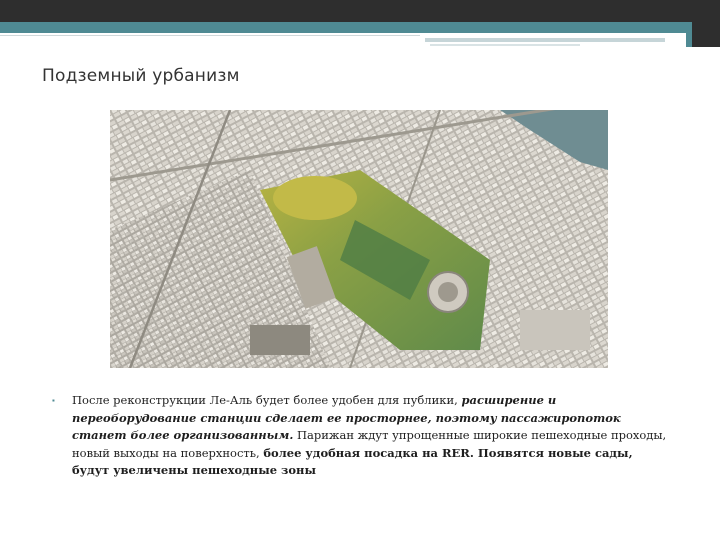  I want to click on page-title: Подземный урбанизм, so click(141, 76).